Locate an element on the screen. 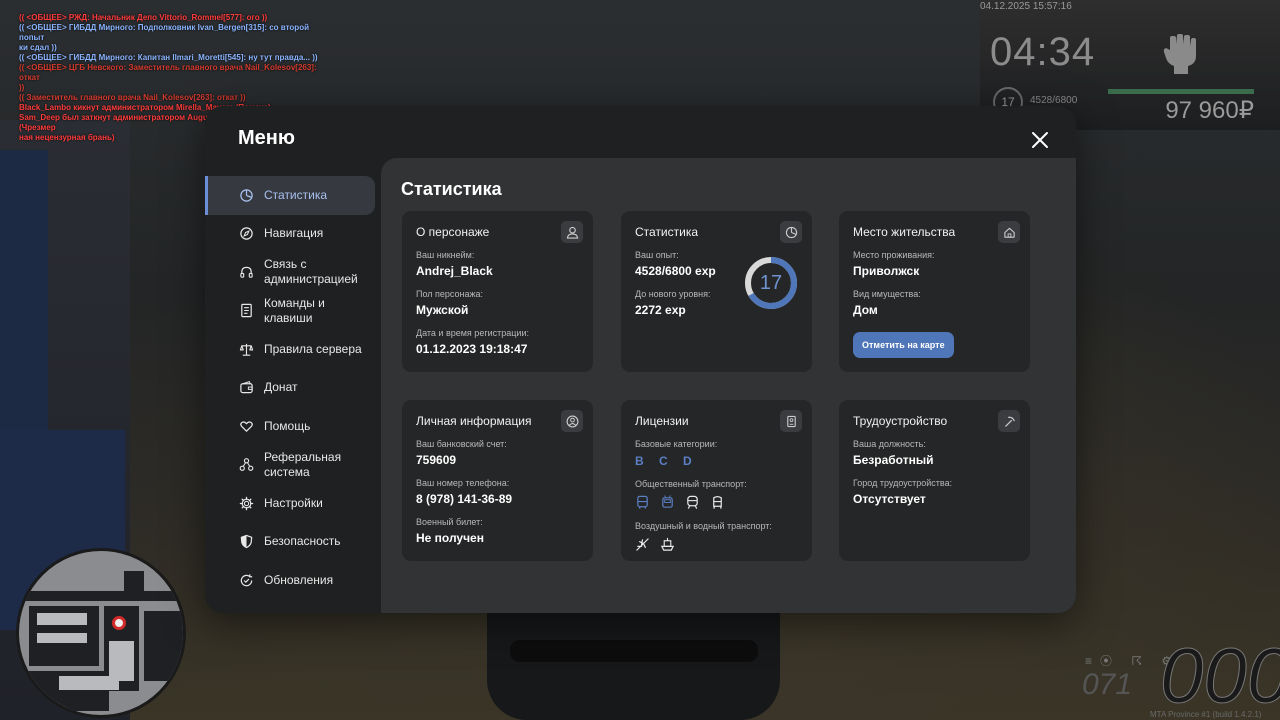 The height and width of the screenshot is (720, 1280). sidebar-item: Навигация is located at coordinates (293, 234).